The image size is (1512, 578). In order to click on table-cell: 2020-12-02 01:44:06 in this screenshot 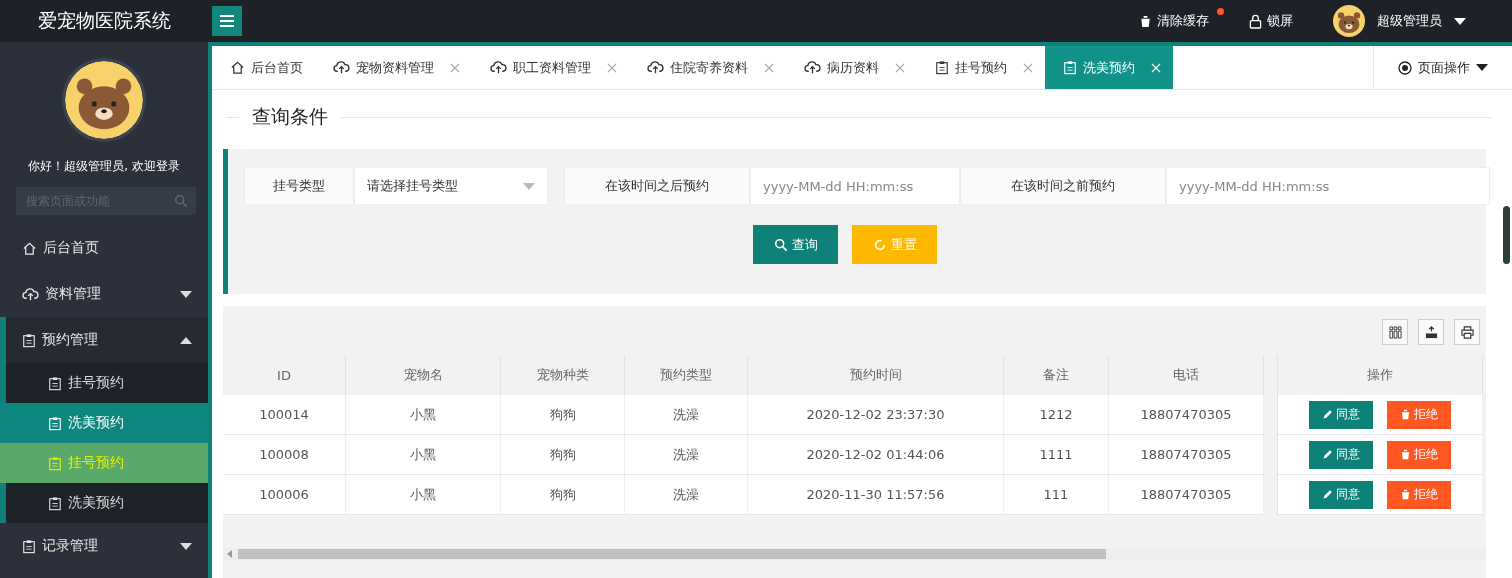, I will do `click(876, 455)`.